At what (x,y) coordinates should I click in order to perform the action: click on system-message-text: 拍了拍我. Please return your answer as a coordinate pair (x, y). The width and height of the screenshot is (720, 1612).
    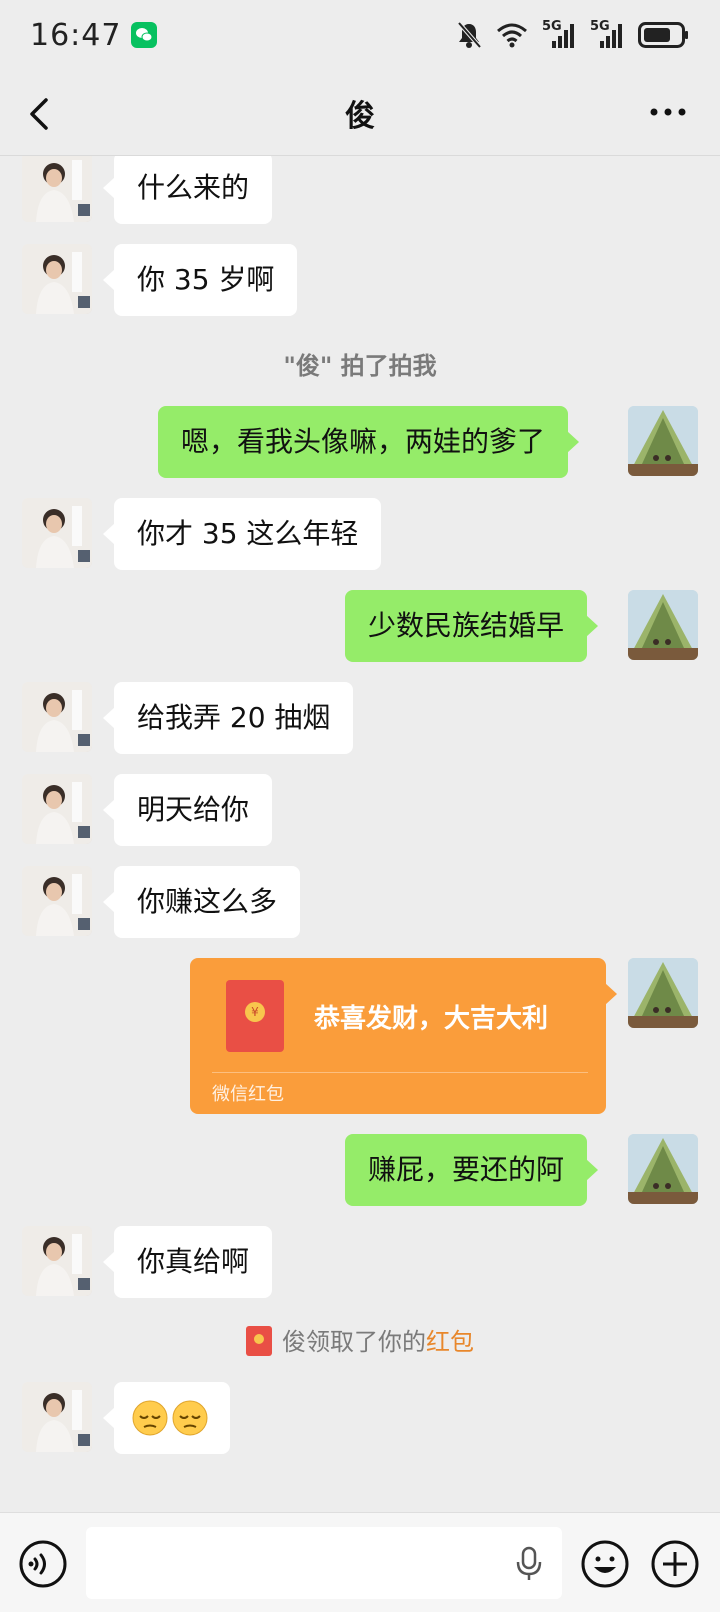
    Looking at the image, I should click on (384, 366).